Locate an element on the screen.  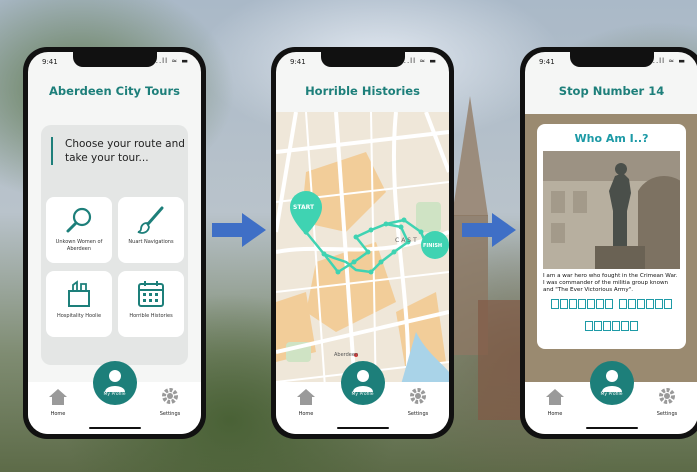
tile-horrible-histories: Horrible Histories is located at coordinates (151, 304).